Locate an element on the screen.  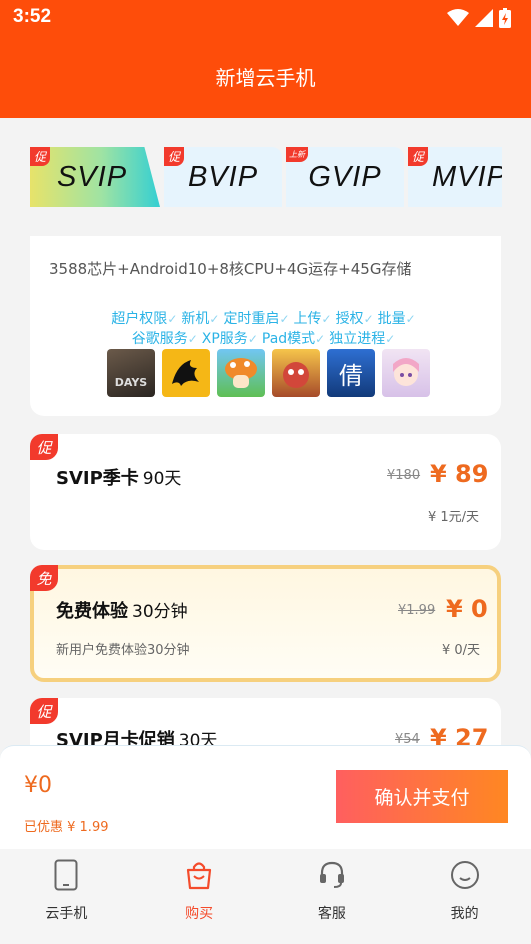
feature-item: 上传 is located at coordinates (307, 319).